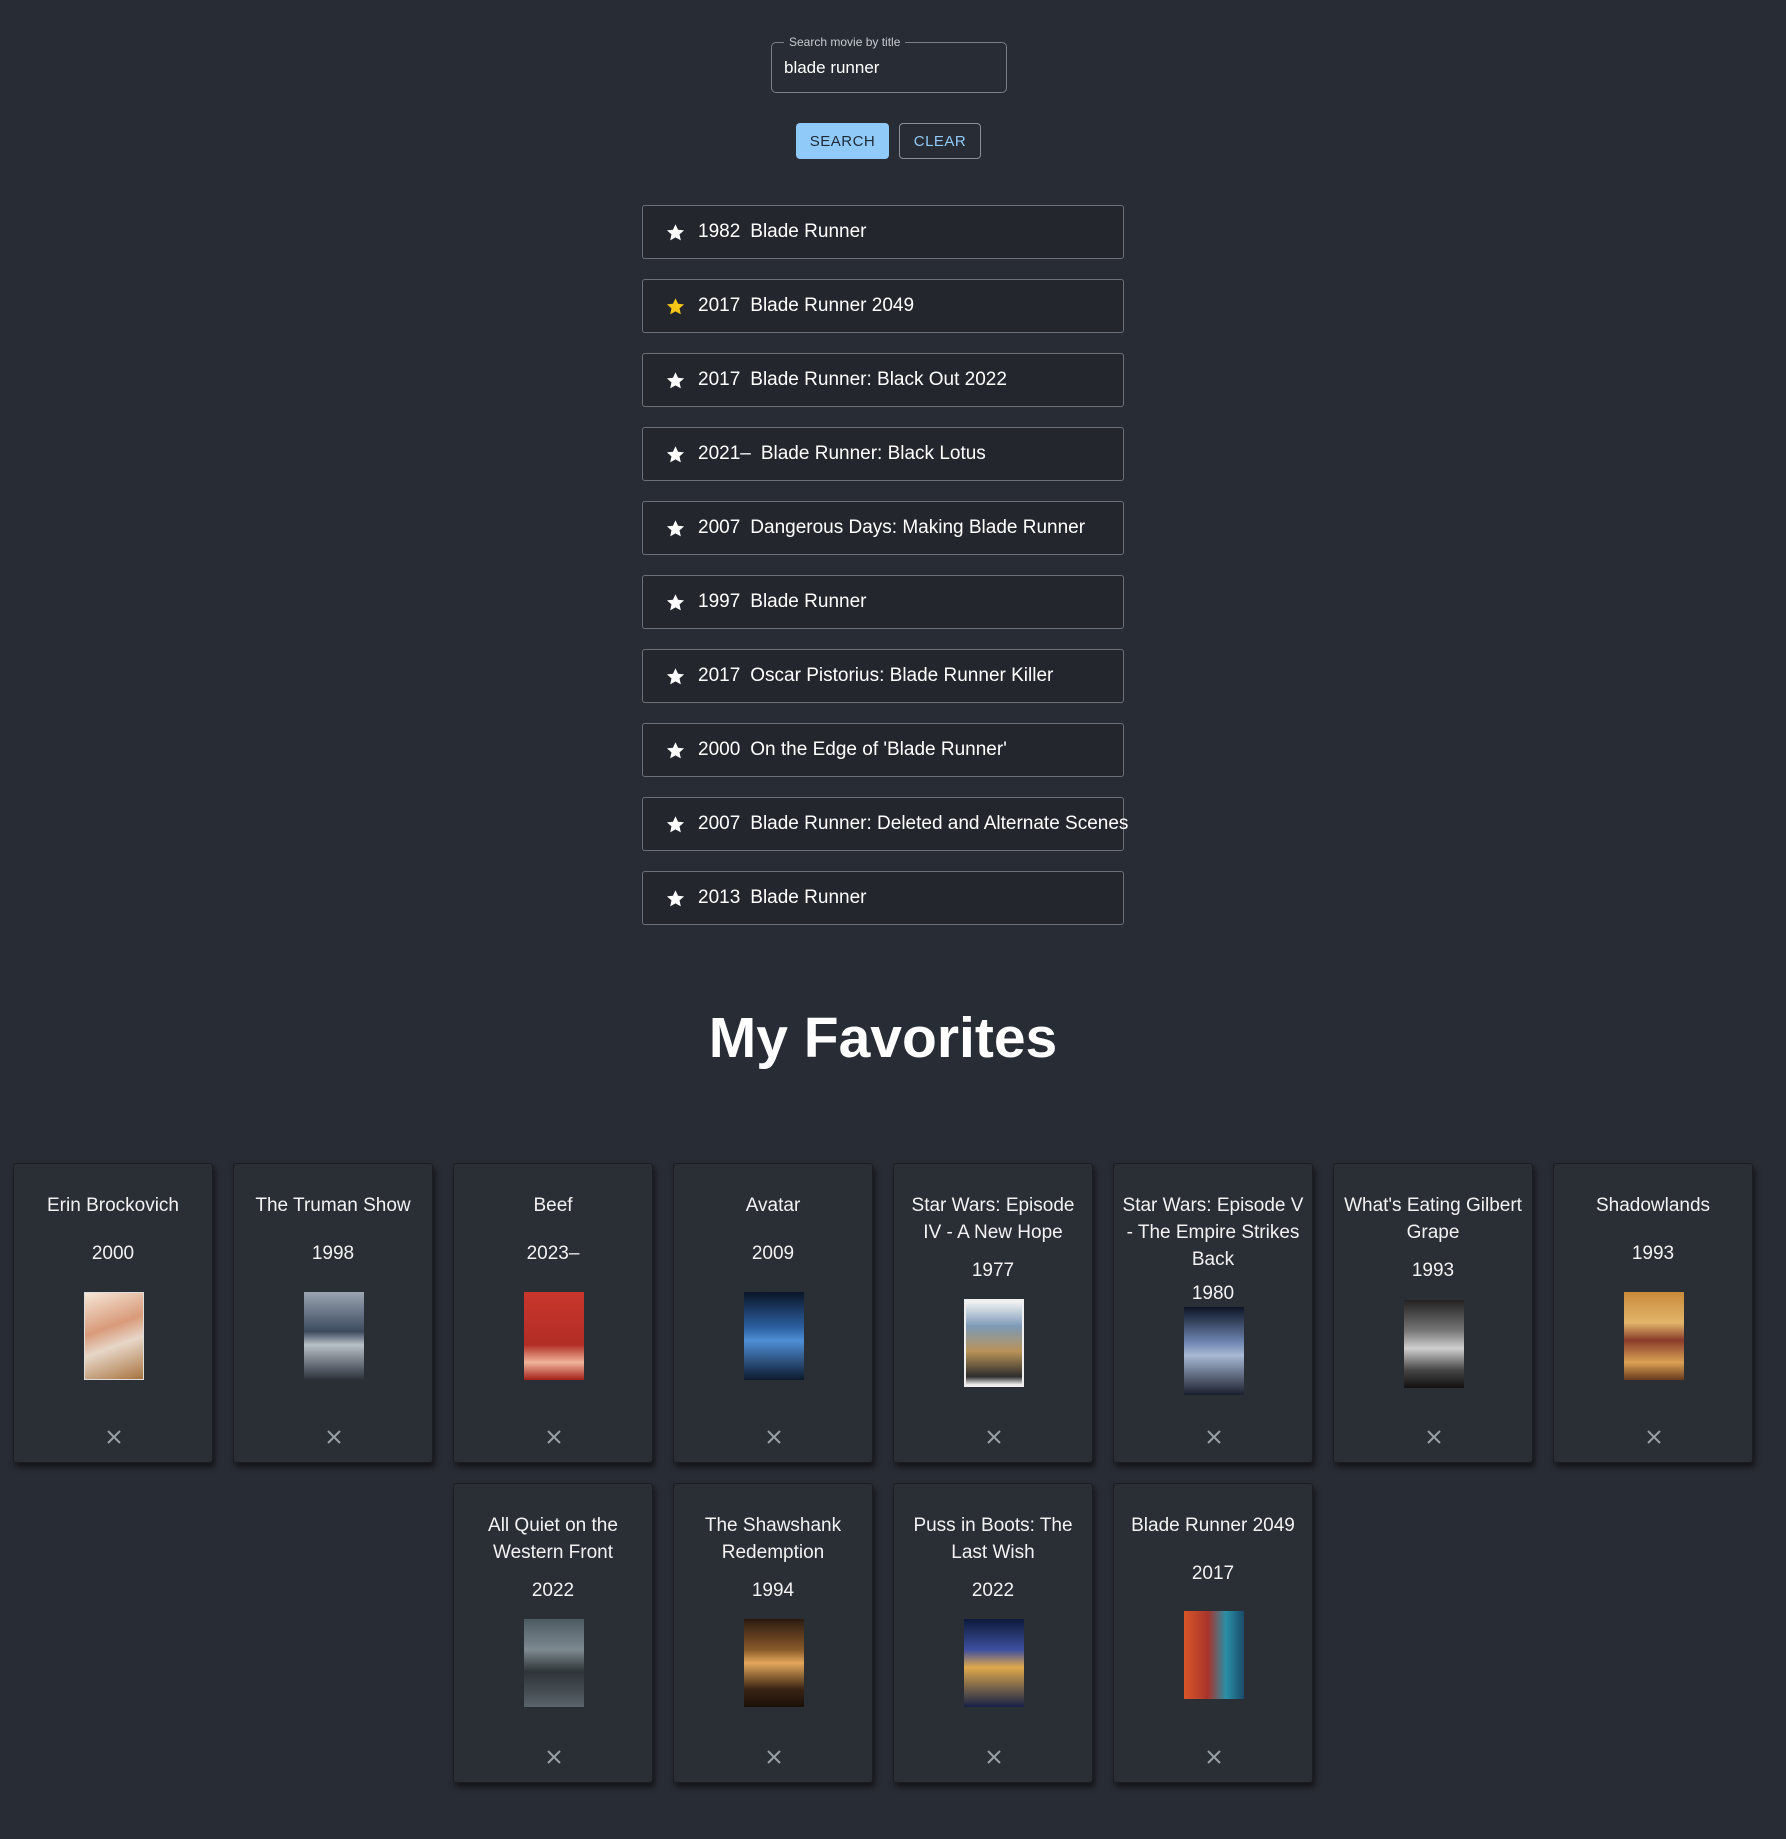  Describe the element at coordinates (719, 749) in the screenshot. I see `result-year: 2000` at that location.